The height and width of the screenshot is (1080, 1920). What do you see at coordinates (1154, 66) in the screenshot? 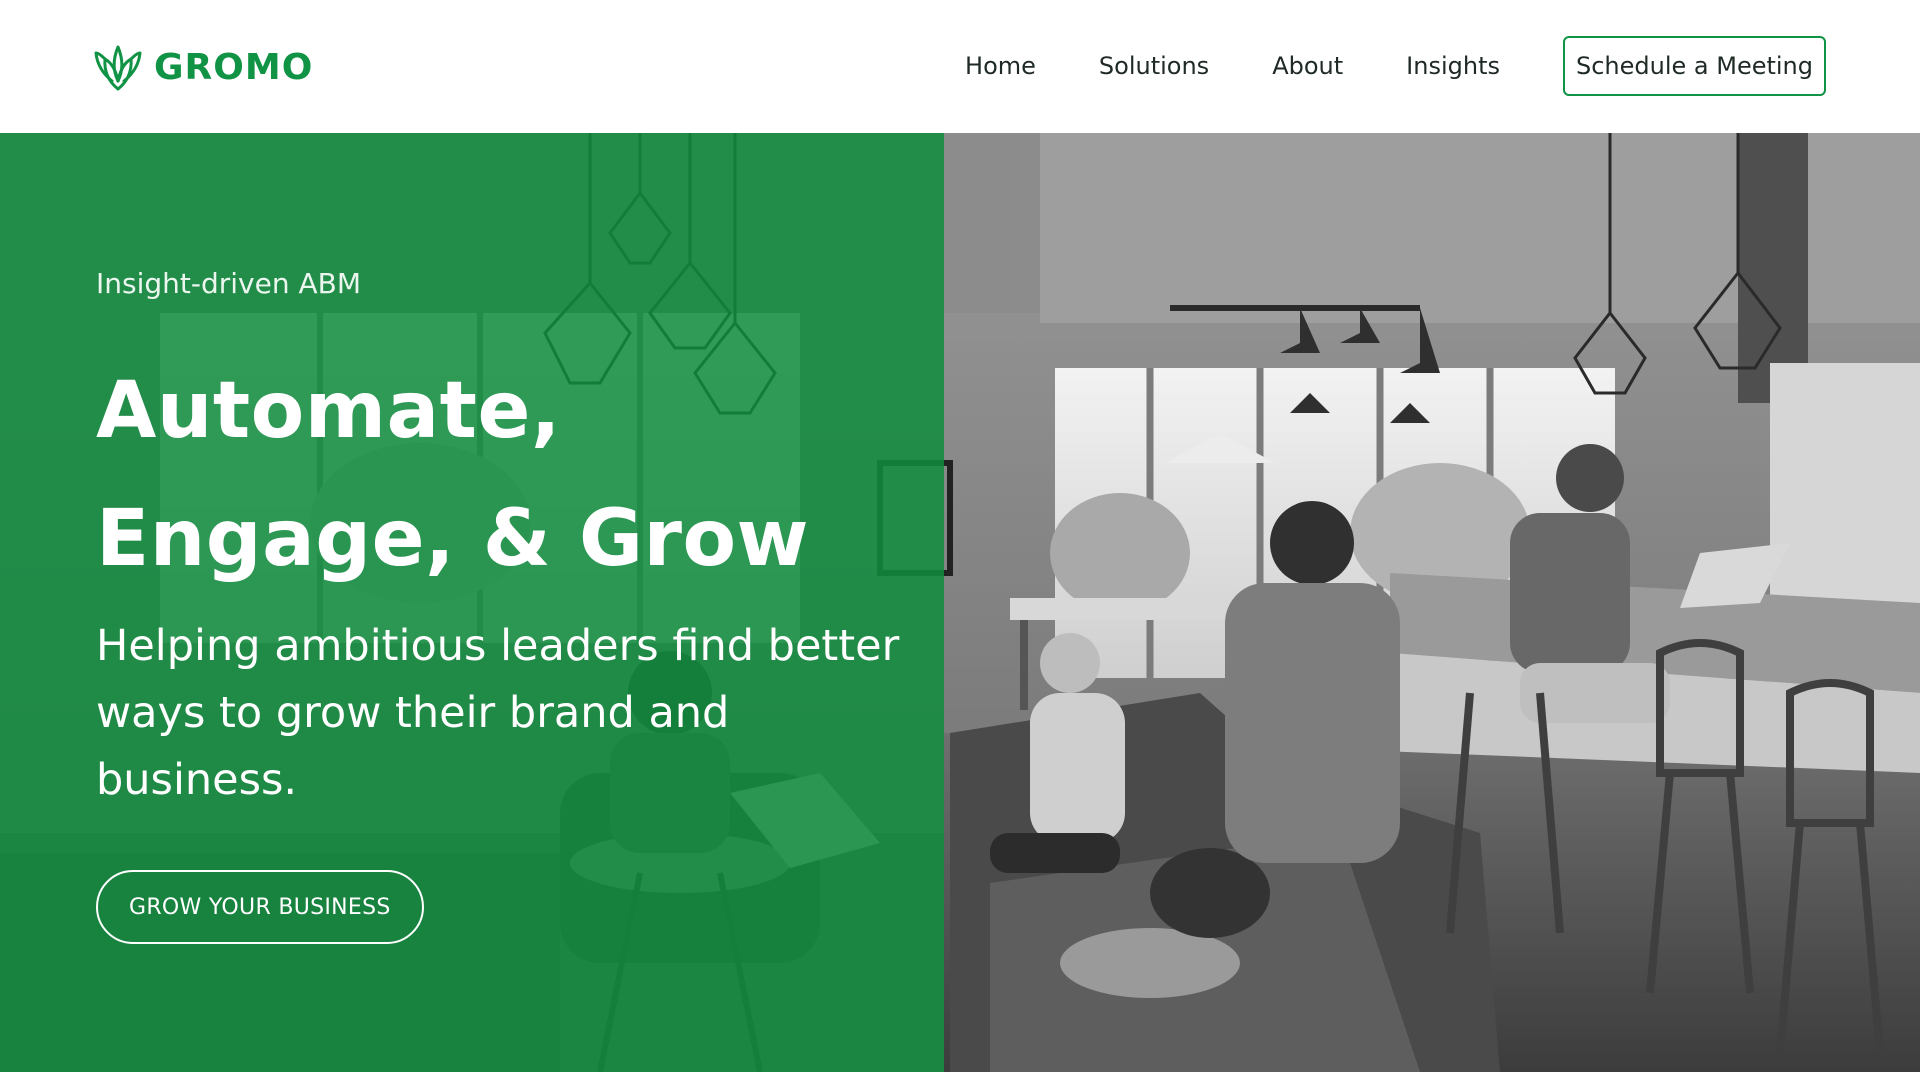
I see `nav-link-solutions: Solutions` at bounding box center [1154, 66].